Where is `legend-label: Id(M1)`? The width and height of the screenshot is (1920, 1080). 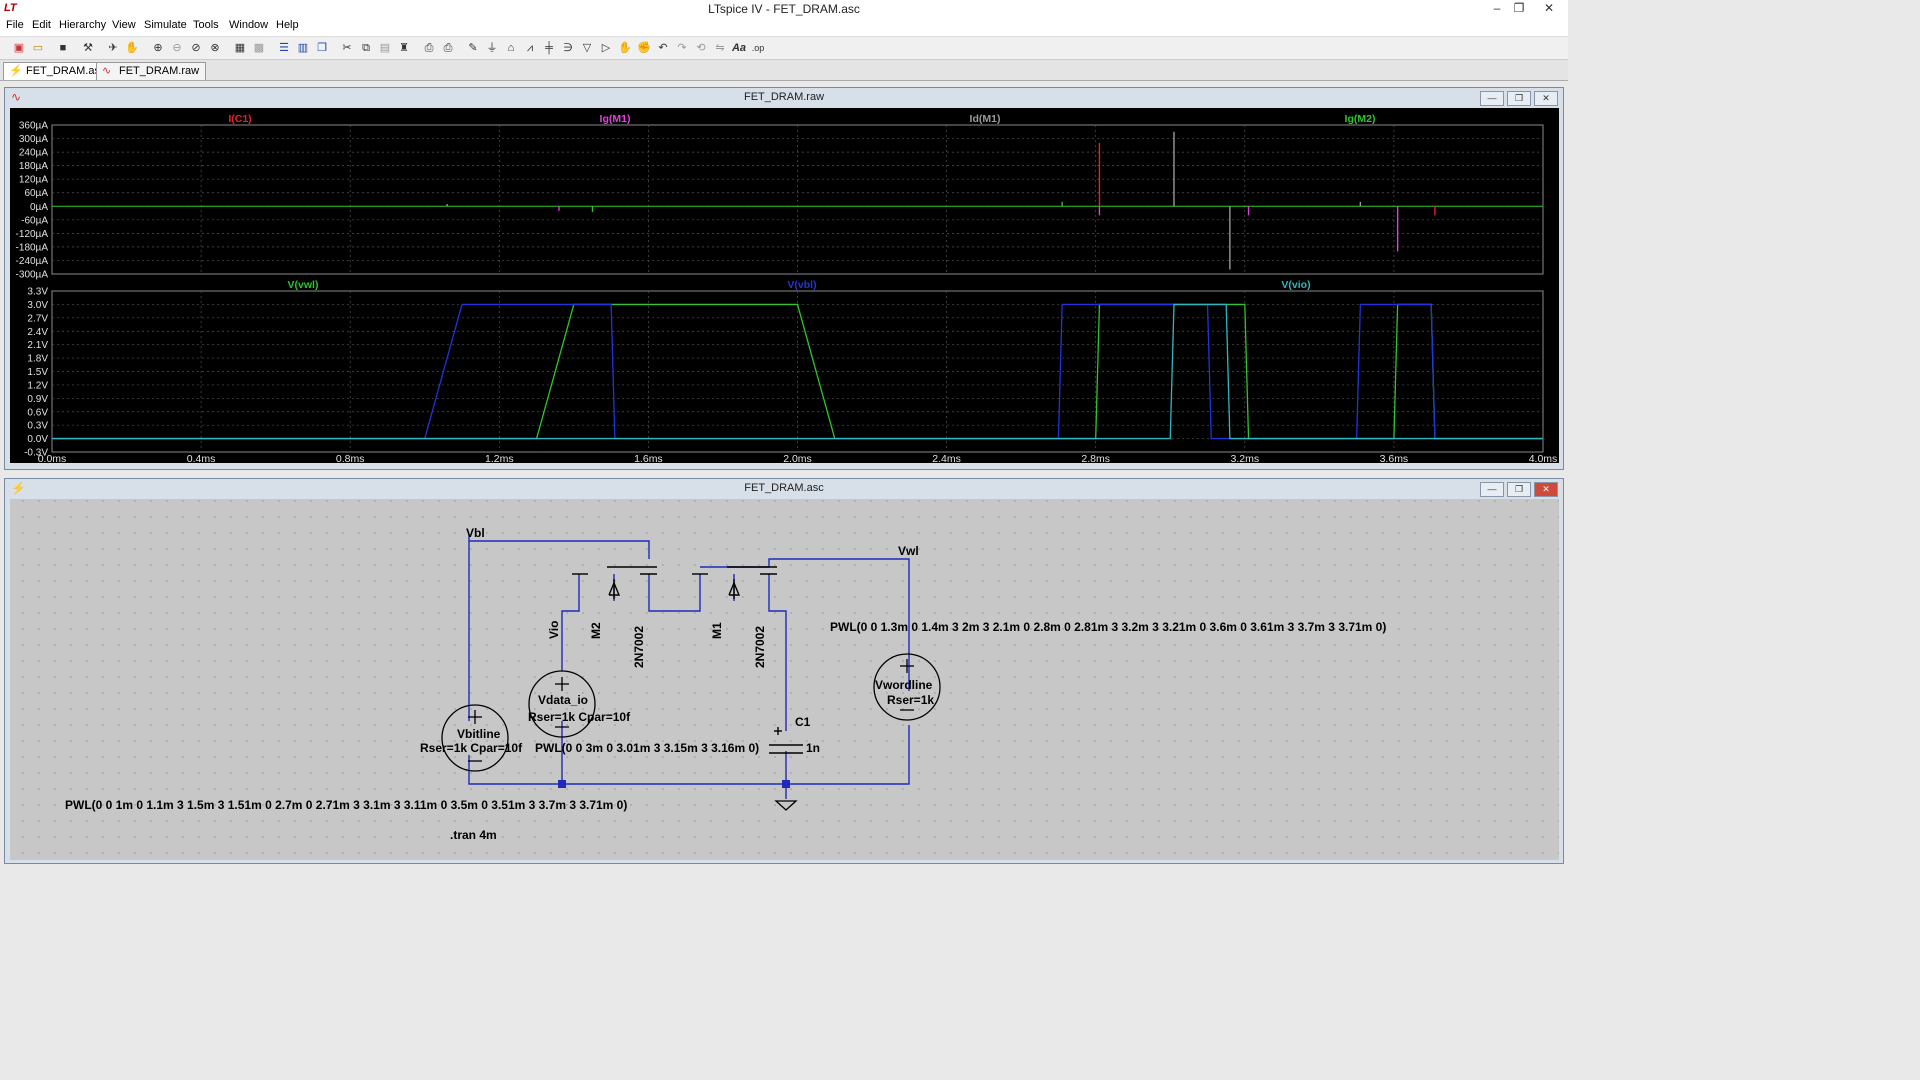
legend-label: Id(M1) is located at coordinates (985, 119).